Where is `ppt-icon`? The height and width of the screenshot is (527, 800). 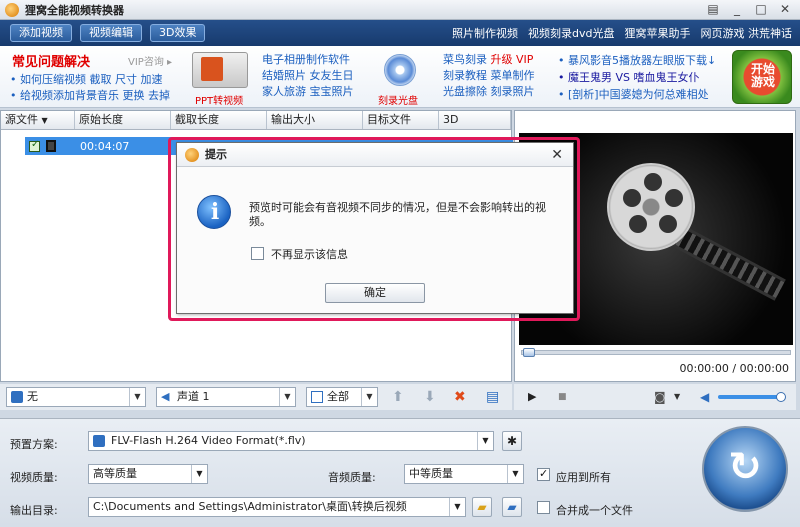
ppt-icon is located at coordinates (220, 70).